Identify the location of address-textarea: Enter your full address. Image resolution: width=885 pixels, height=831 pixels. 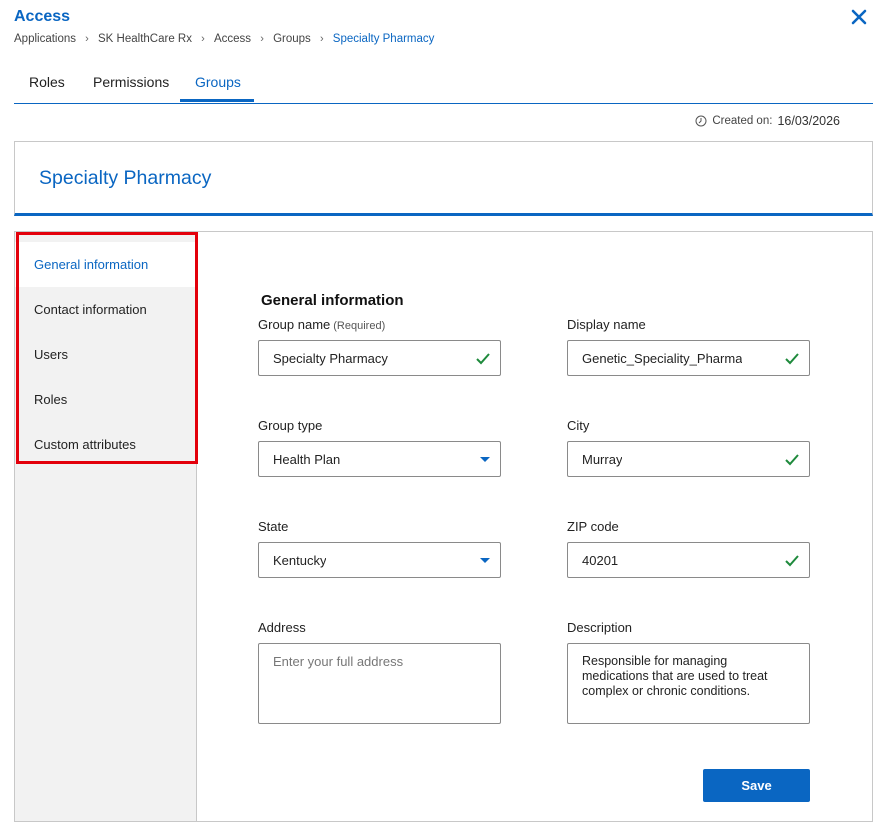
(379, 683).